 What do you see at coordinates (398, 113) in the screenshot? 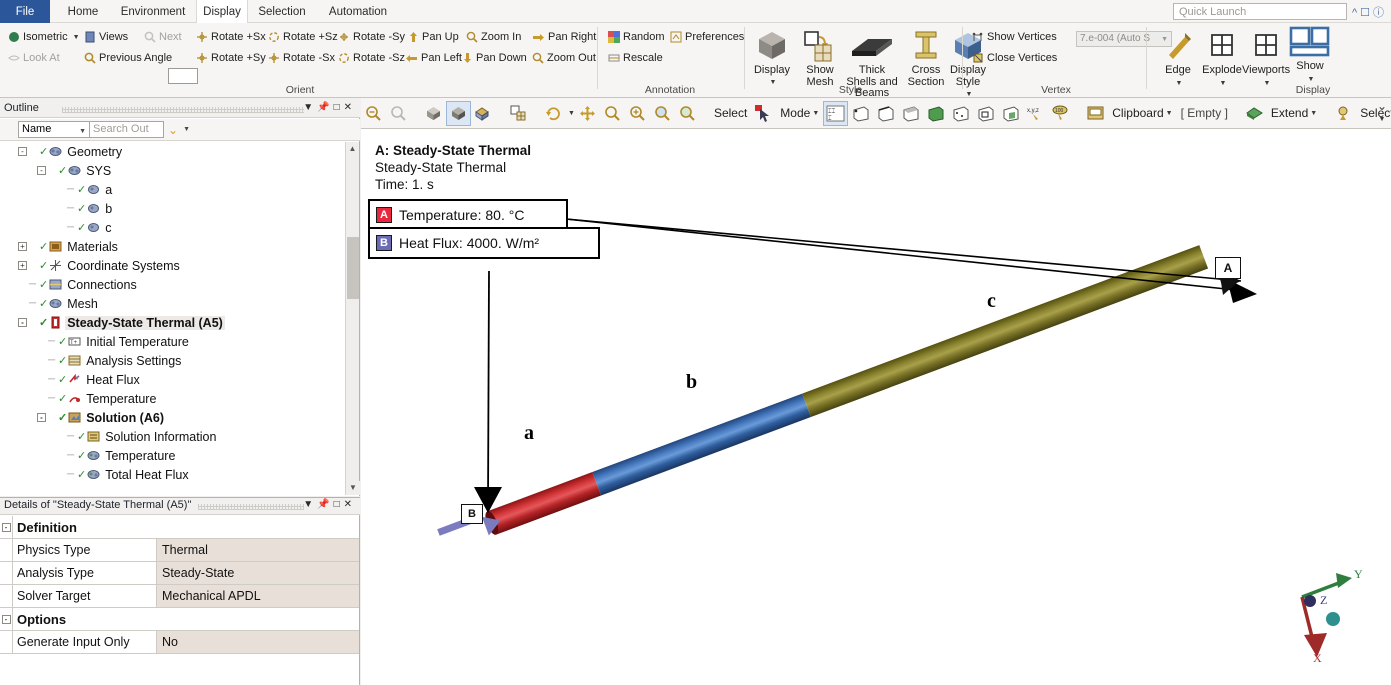
I see `zoom-previous-icon` at bounding box center [398, 113].